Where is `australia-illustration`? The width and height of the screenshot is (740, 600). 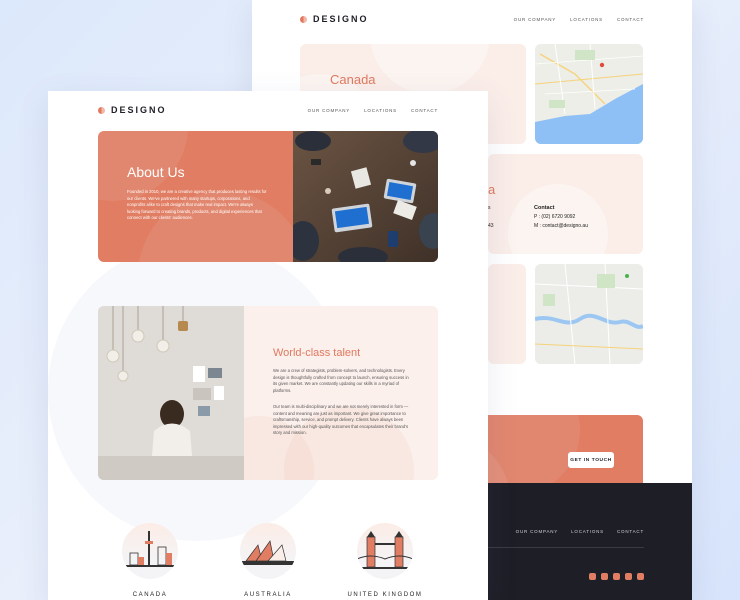 australia-illustration is located at coordinates (268, 551).